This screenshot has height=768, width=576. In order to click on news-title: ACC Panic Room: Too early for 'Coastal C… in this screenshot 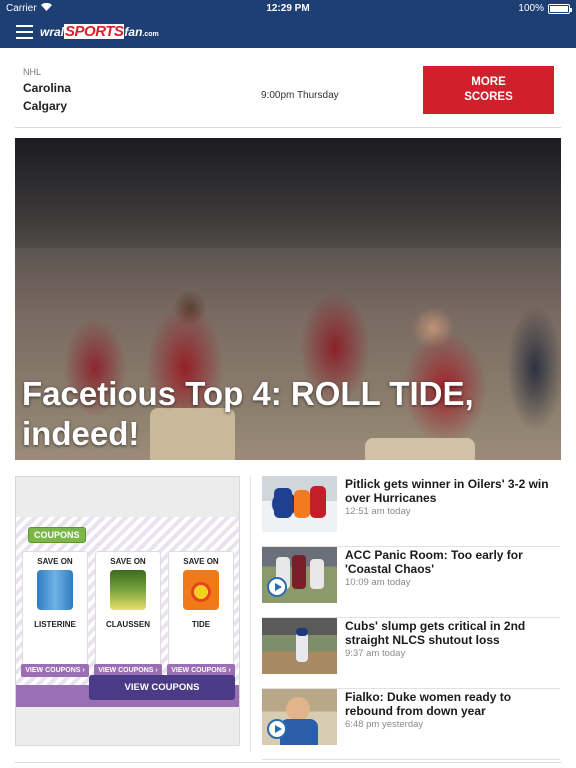, I will do `click(451, 562)`.